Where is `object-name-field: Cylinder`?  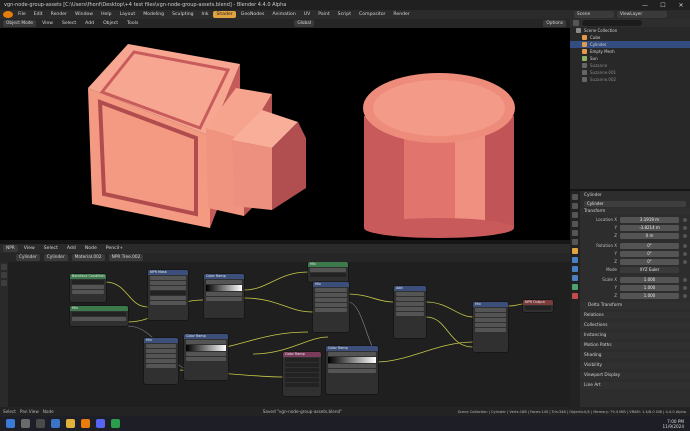
object-name-field: Cylinder is located at coordinates (635, 203).